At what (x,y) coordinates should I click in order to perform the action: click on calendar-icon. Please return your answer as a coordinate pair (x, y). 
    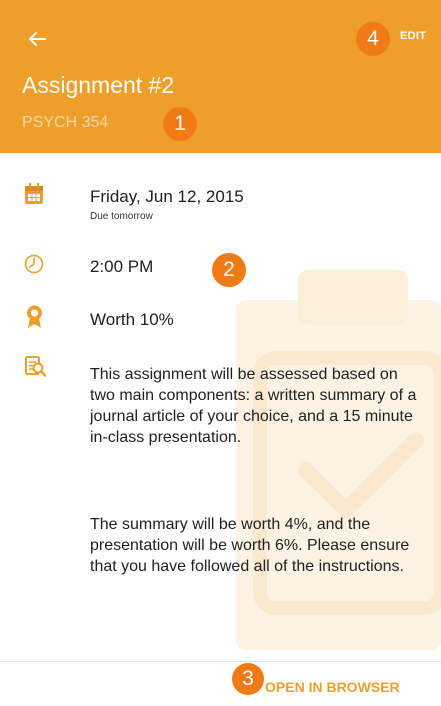
    Looking at the image, I should click on (34, 193).